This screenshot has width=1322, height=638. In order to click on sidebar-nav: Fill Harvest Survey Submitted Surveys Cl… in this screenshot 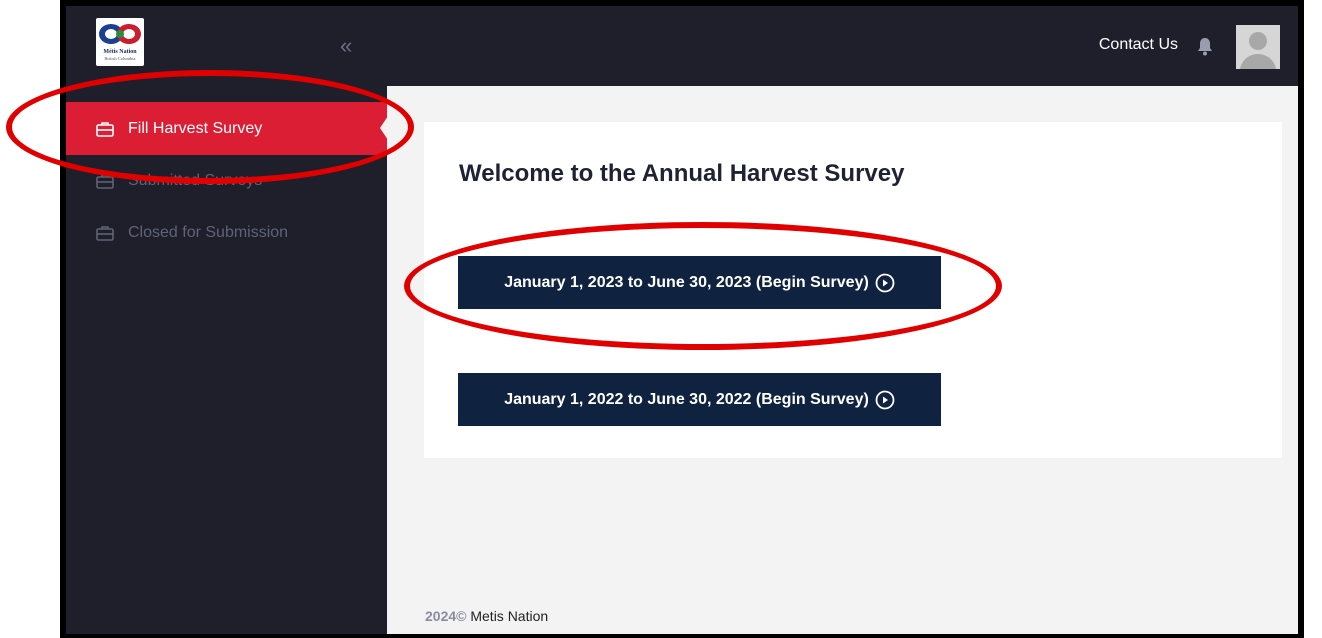, I will do `click(227, 180)`.